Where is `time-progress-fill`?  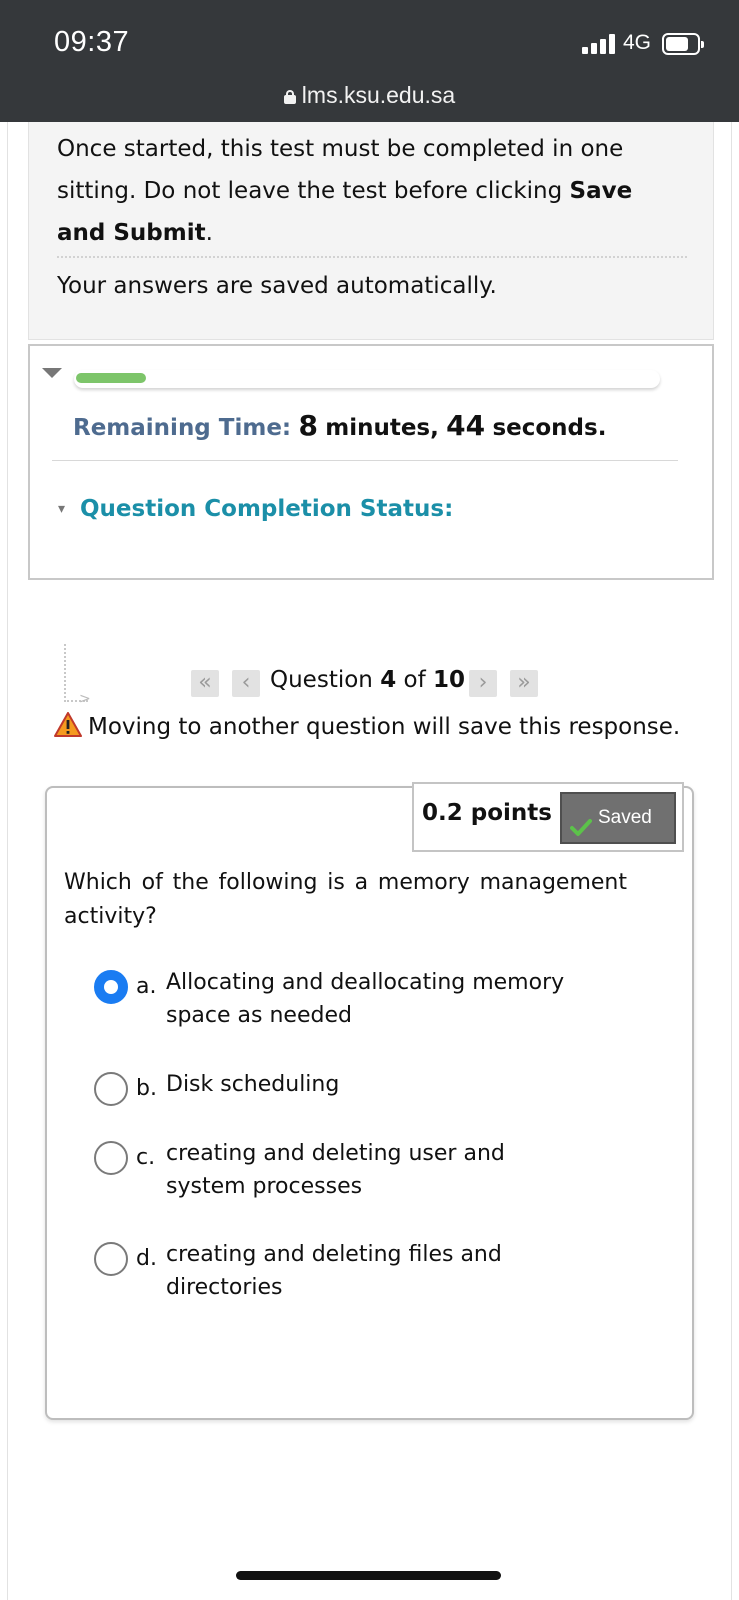
time-progress-fill is located at coordinates (111, 378).